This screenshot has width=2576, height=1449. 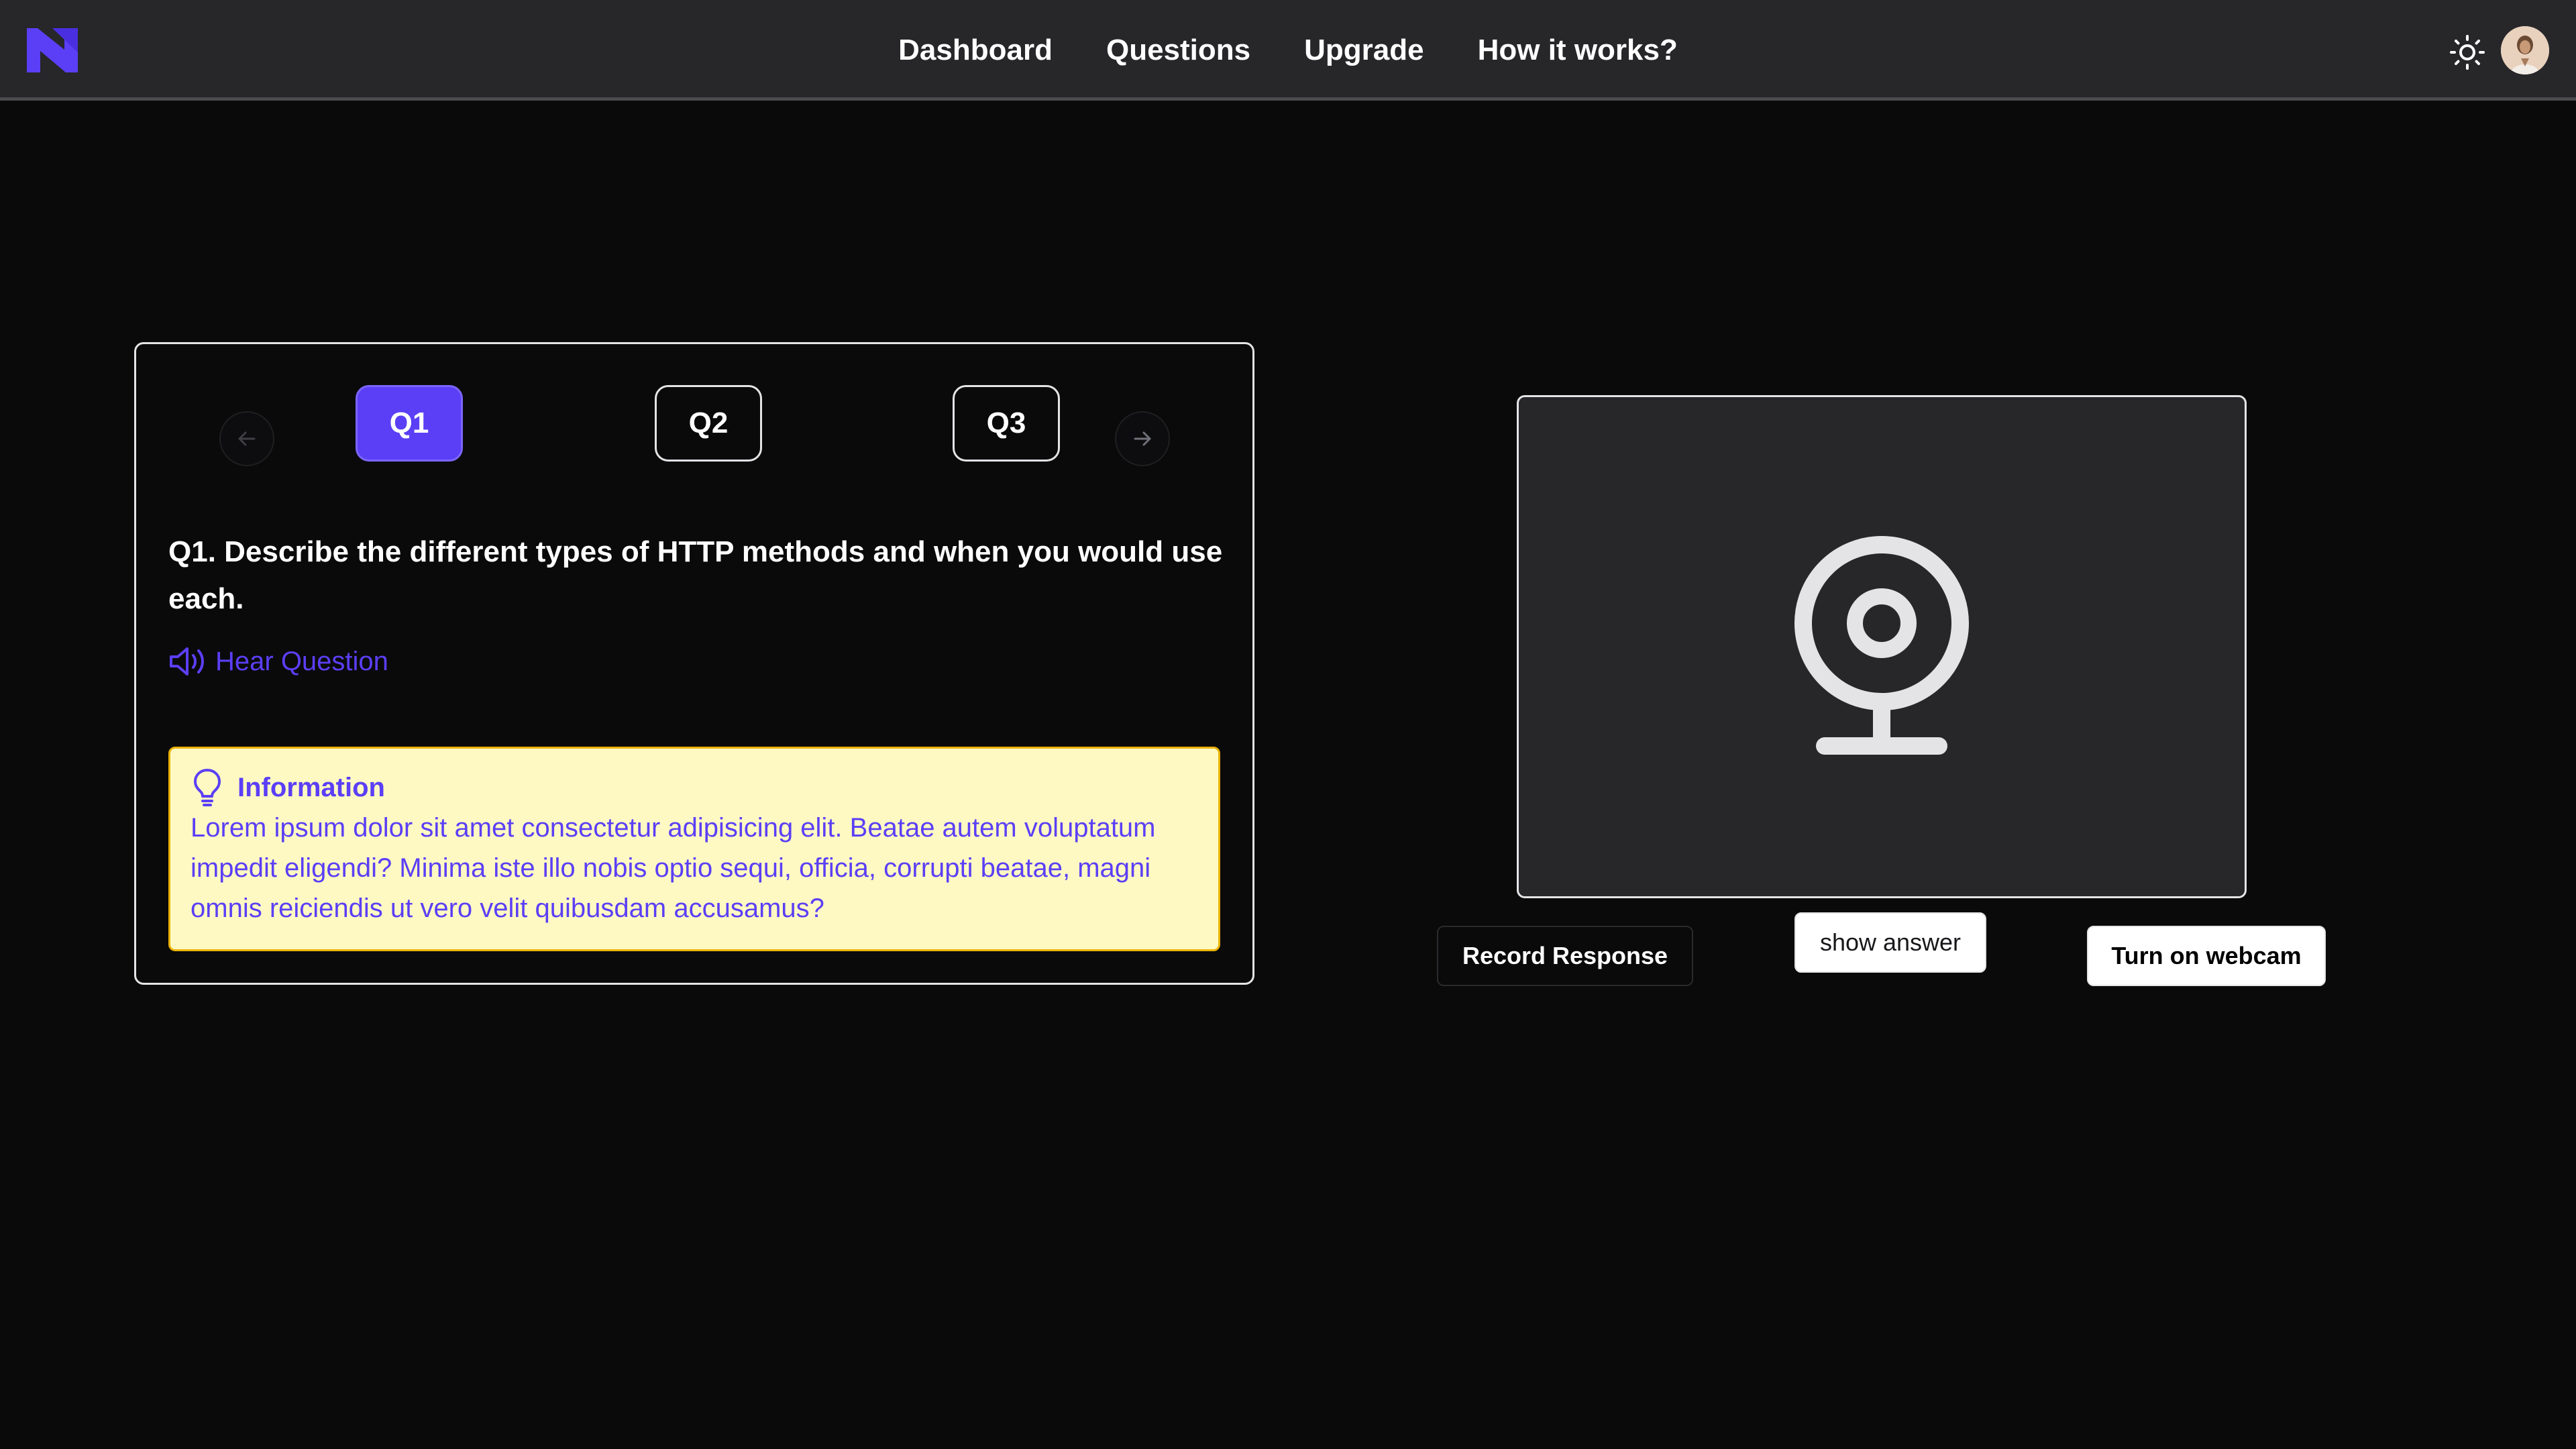 What do you see at coordinates (2467, 52) in the screenshot?
I see `sun-icon` at bounding box center [2467, 52].